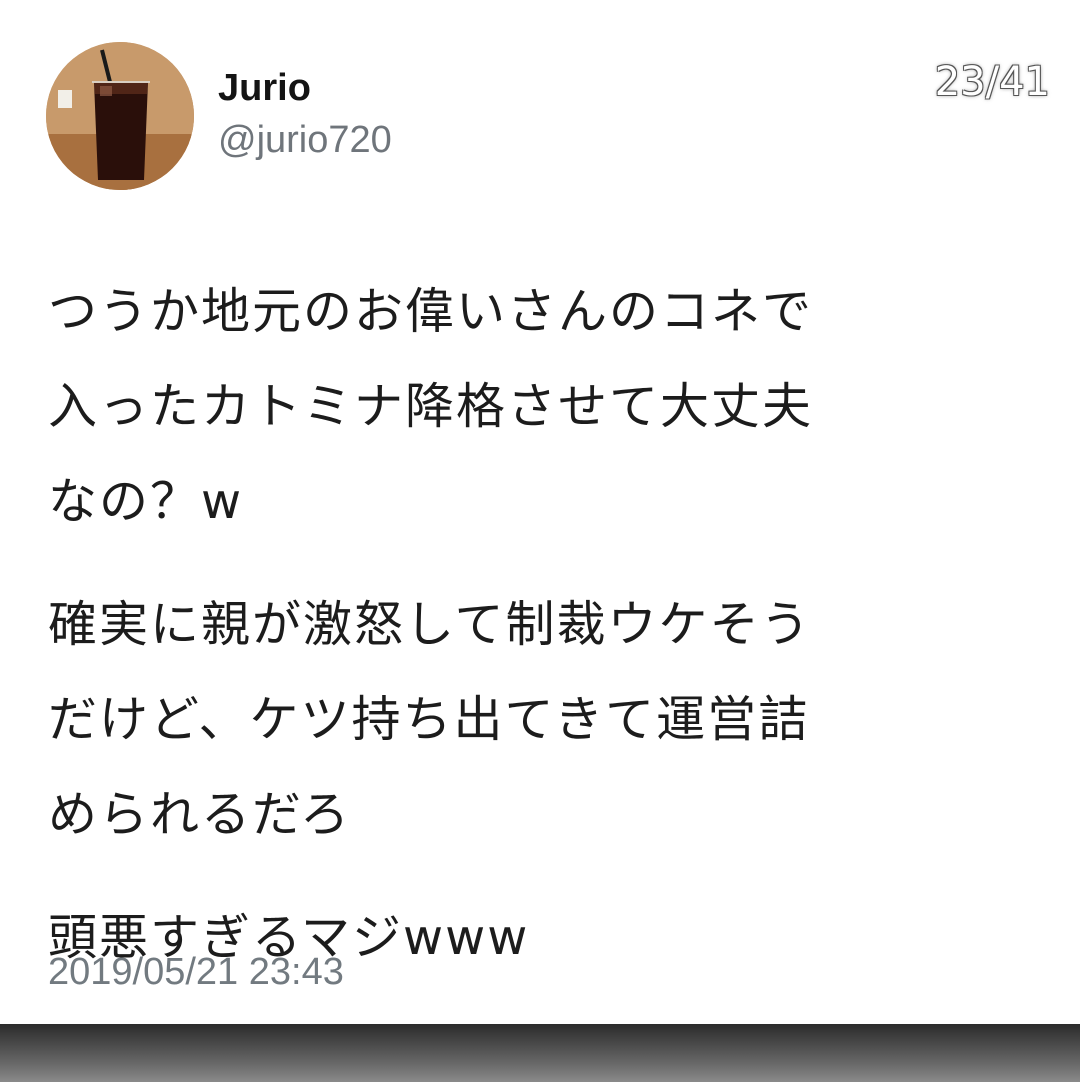 The width and height of the screenshot is (1080, 1082). What do you see at coordinates (540, 1053) in the screenshot?
I see `bottom-shadow-band` at bounding box center [540, 1053].